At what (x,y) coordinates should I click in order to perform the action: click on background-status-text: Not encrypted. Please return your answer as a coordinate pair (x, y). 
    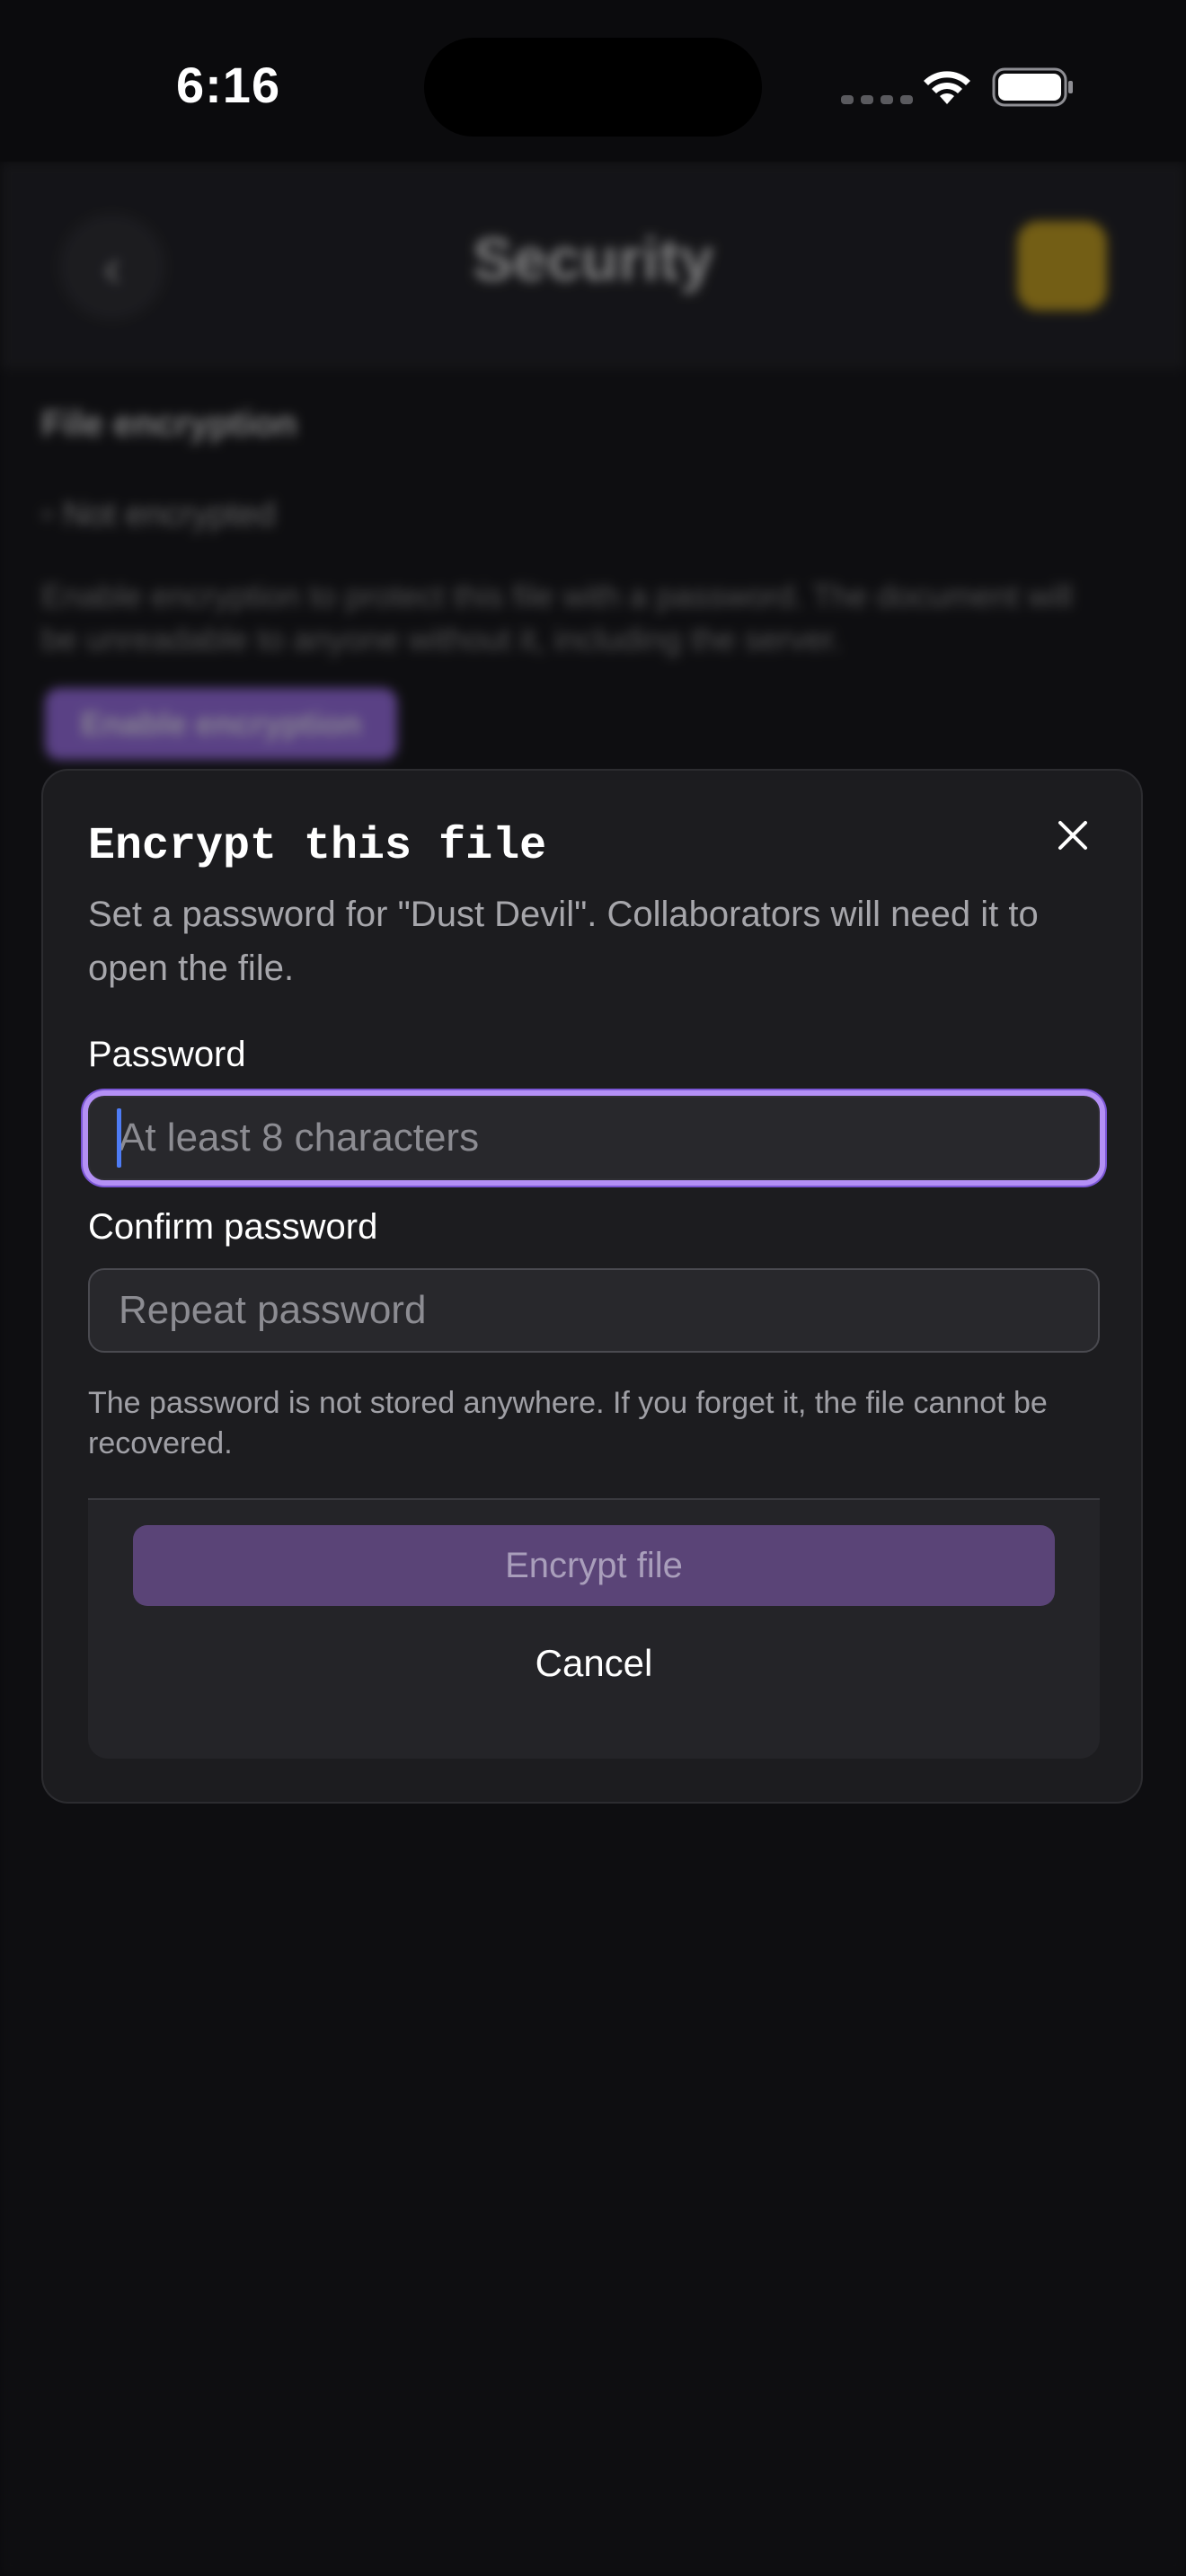
    Looking at the image, I should click on (169, 515).